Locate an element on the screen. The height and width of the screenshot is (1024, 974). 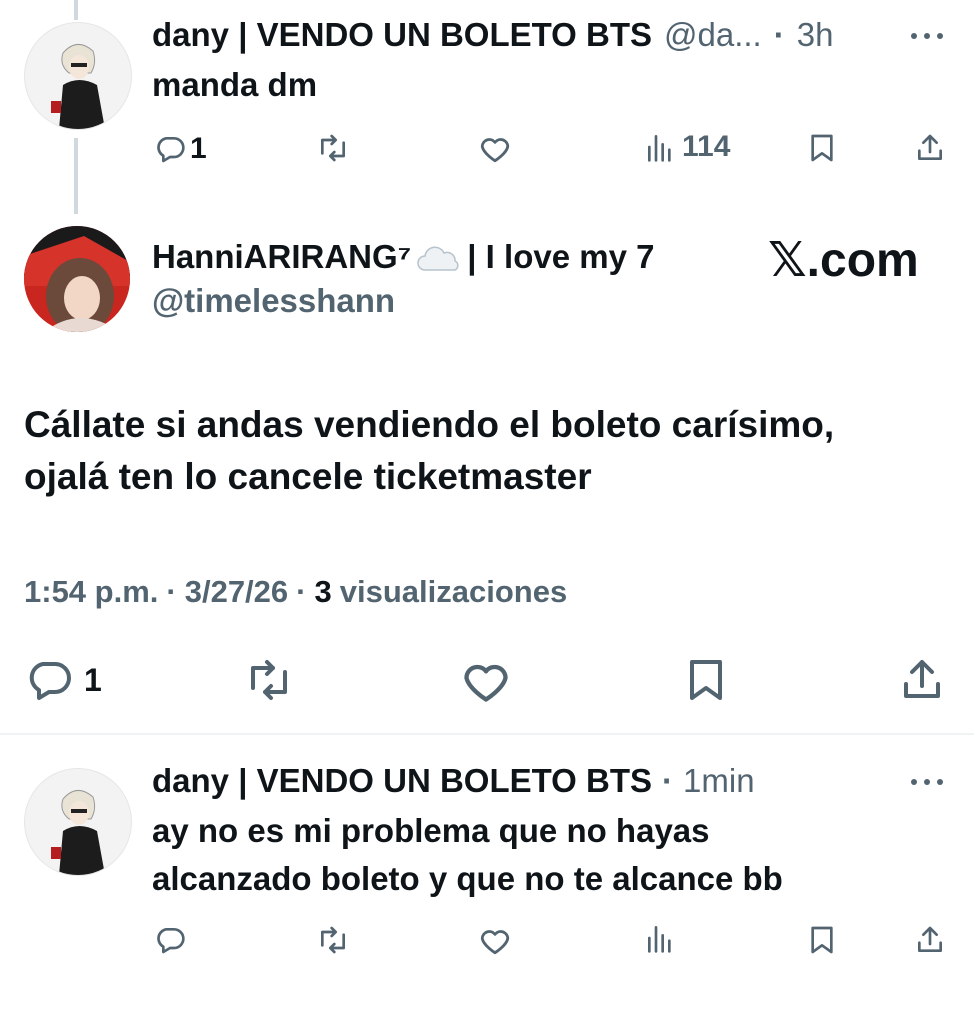
tweet-meta: 1:54 p.m. · 3/27/26 · 3 visualizaciones is located at coordinates (295, 592).